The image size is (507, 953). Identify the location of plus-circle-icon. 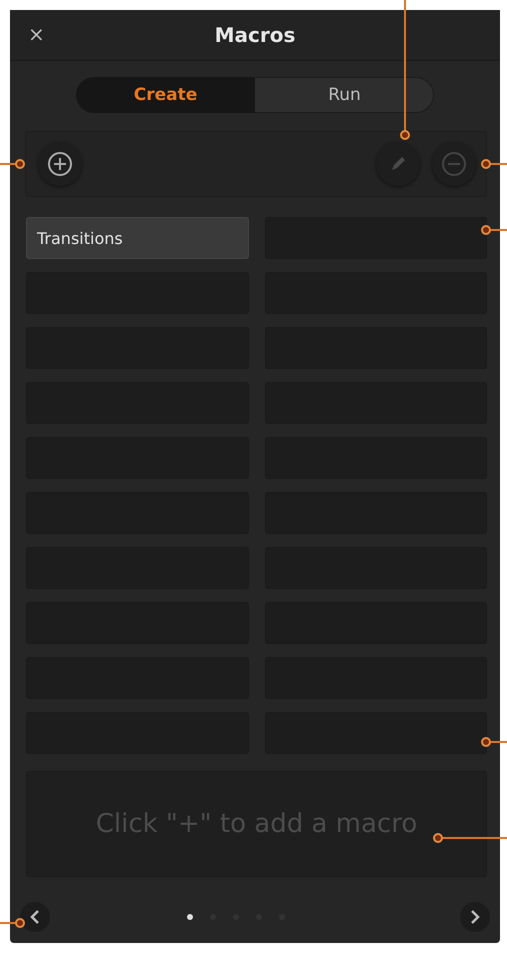
(60, 164).